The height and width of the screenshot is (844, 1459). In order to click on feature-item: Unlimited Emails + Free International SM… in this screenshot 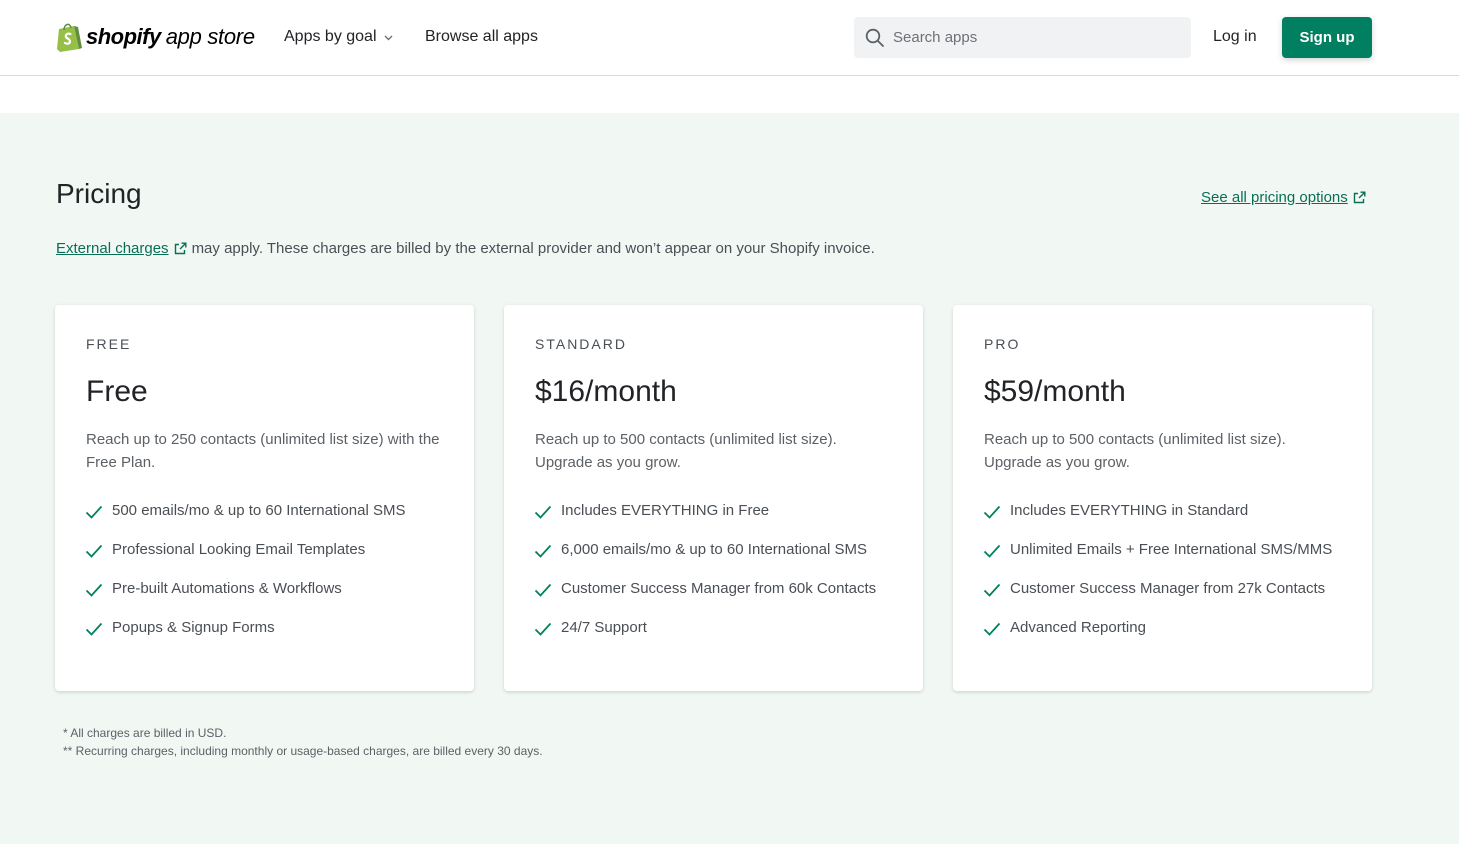, I will do `click(1157, 560)`.